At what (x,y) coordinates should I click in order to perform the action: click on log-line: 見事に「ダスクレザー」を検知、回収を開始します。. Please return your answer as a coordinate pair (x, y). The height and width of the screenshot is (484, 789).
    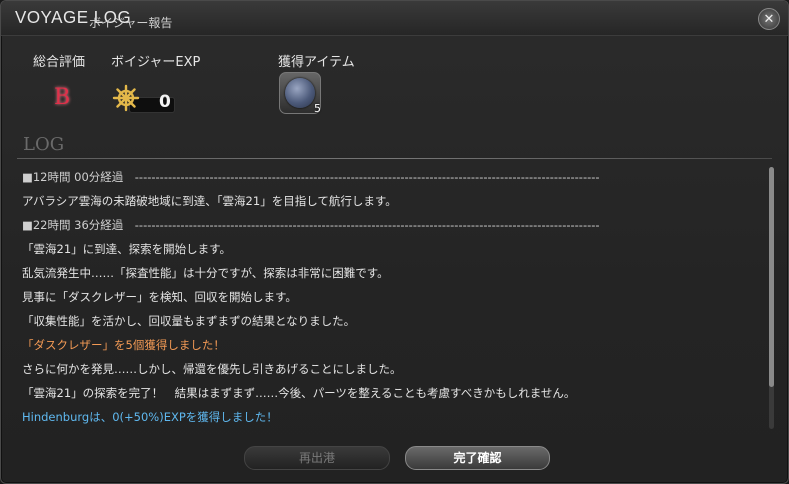
    Looking at the image, I should click on (159, 297).